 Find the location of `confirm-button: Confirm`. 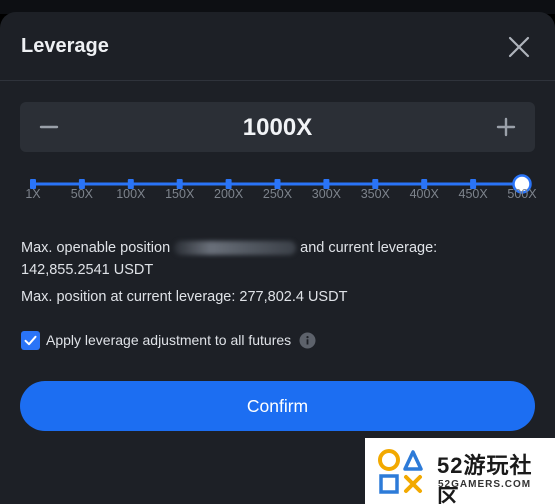

confirm-button: Confirm is located at coordinates (277, 406).